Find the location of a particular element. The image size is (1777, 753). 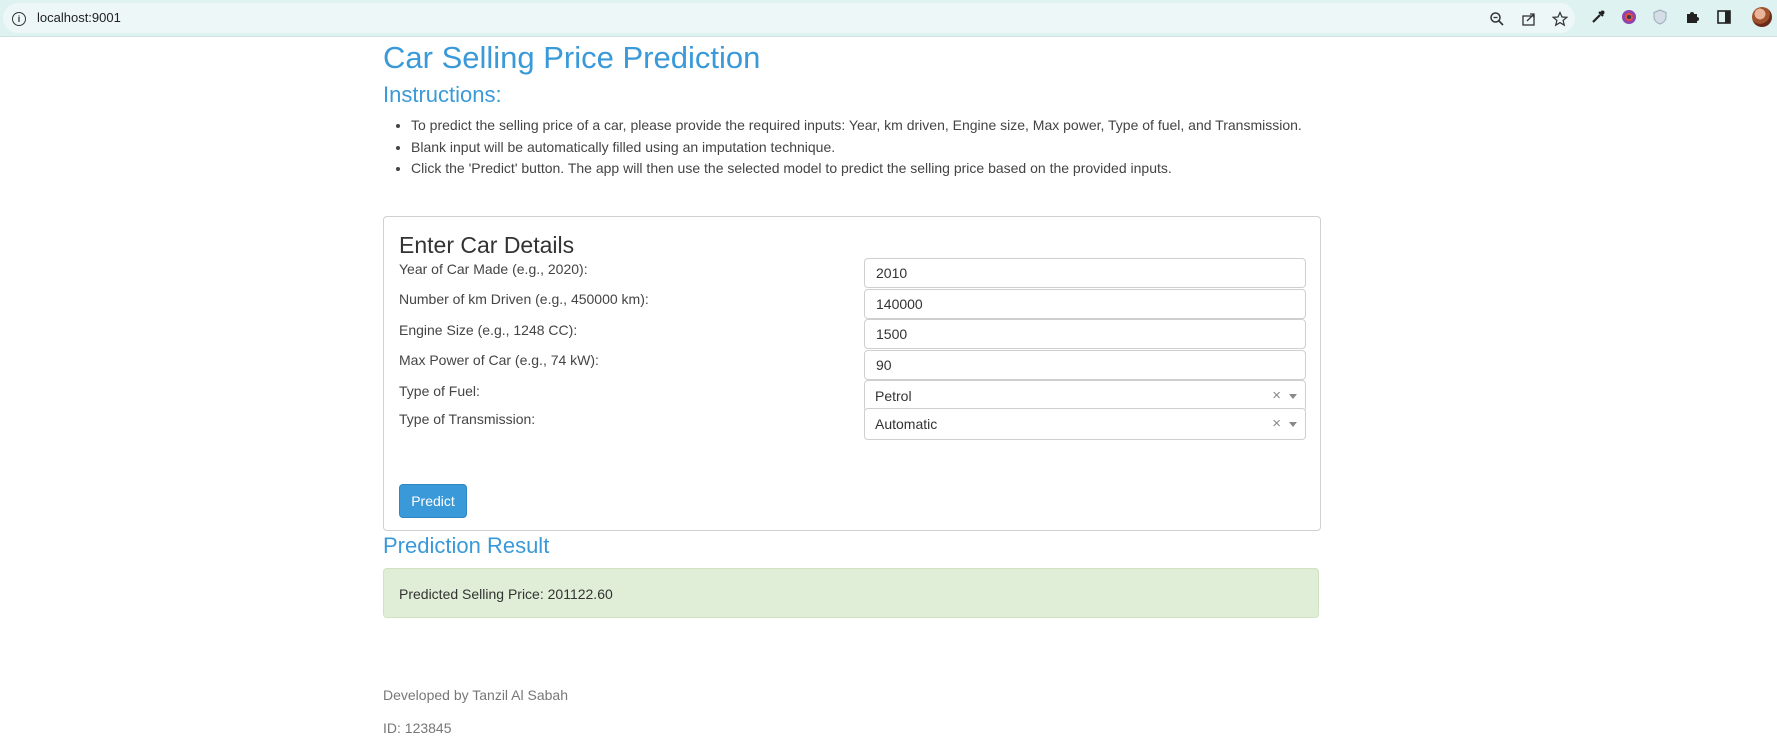

zoom-icon is located at coordinates (1497, 19).